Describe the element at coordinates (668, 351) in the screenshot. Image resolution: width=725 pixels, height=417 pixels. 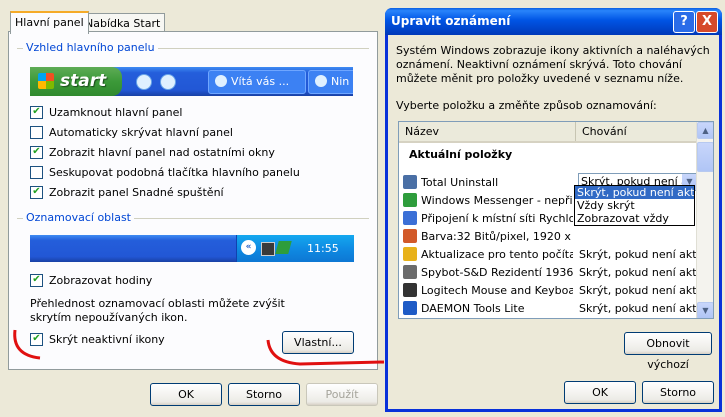
I see `restore-defaults-button: Obnovit výchozí` at that location.